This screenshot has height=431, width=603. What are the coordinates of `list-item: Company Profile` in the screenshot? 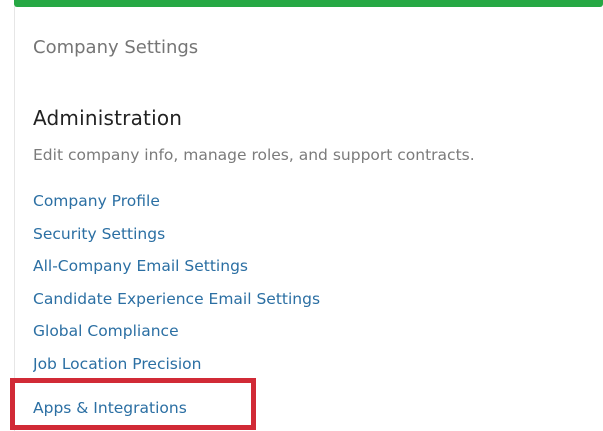 It's located at (176, 204).